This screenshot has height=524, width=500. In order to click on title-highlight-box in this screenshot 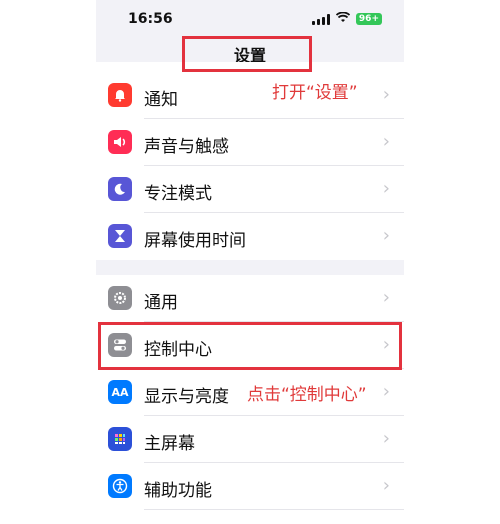, I will do `click(247, 54)`.